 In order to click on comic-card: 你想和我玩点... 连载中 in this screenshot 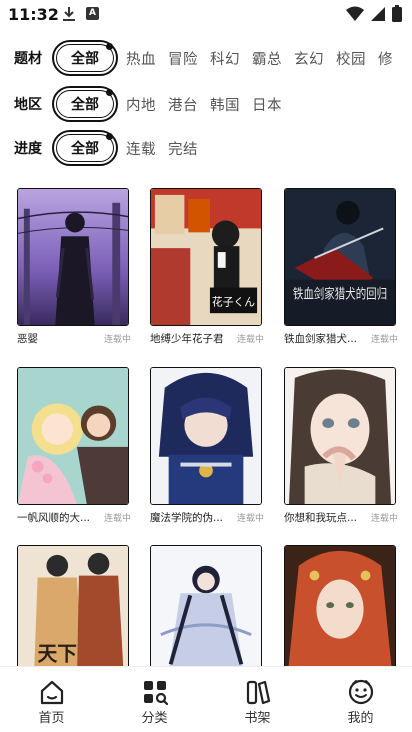, I will do `click(341, 446)`.